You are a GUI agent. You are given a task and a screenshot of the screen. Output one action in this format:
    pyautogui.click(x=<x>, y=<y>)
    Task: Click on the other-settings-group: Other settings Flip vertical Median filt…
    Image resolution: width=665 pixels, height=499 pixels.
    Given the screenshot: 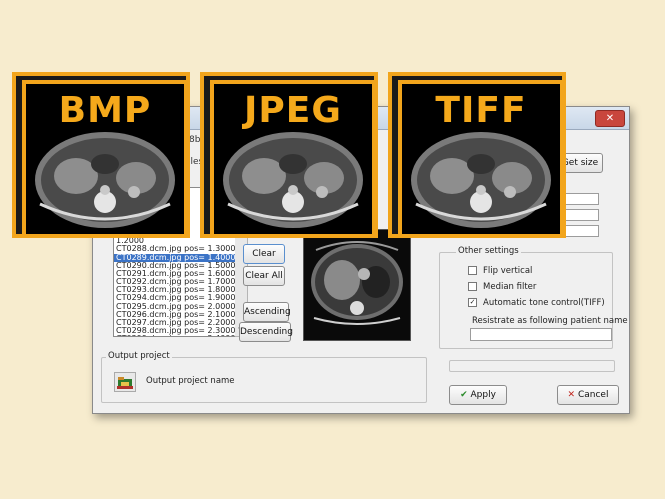 What is the action you would take?
    pyautogui.click(x=533, y=297)
    